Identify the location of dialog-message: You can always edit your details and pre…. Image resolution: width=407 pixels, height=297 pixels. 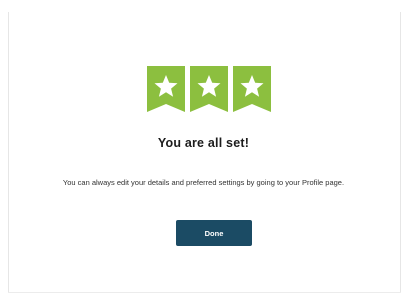
(203, 182).